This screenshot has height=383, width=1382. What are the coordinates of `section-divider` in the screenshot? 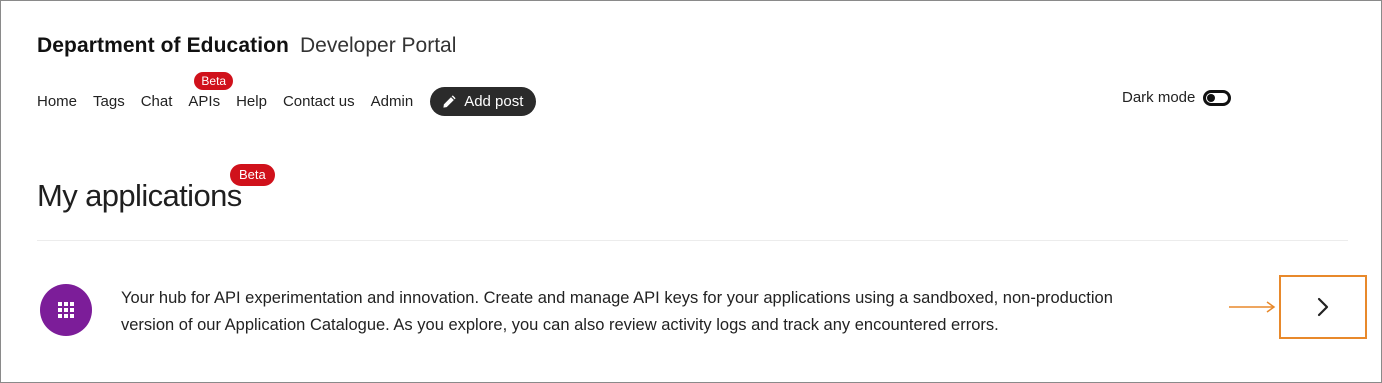 It's located at (692, 240).